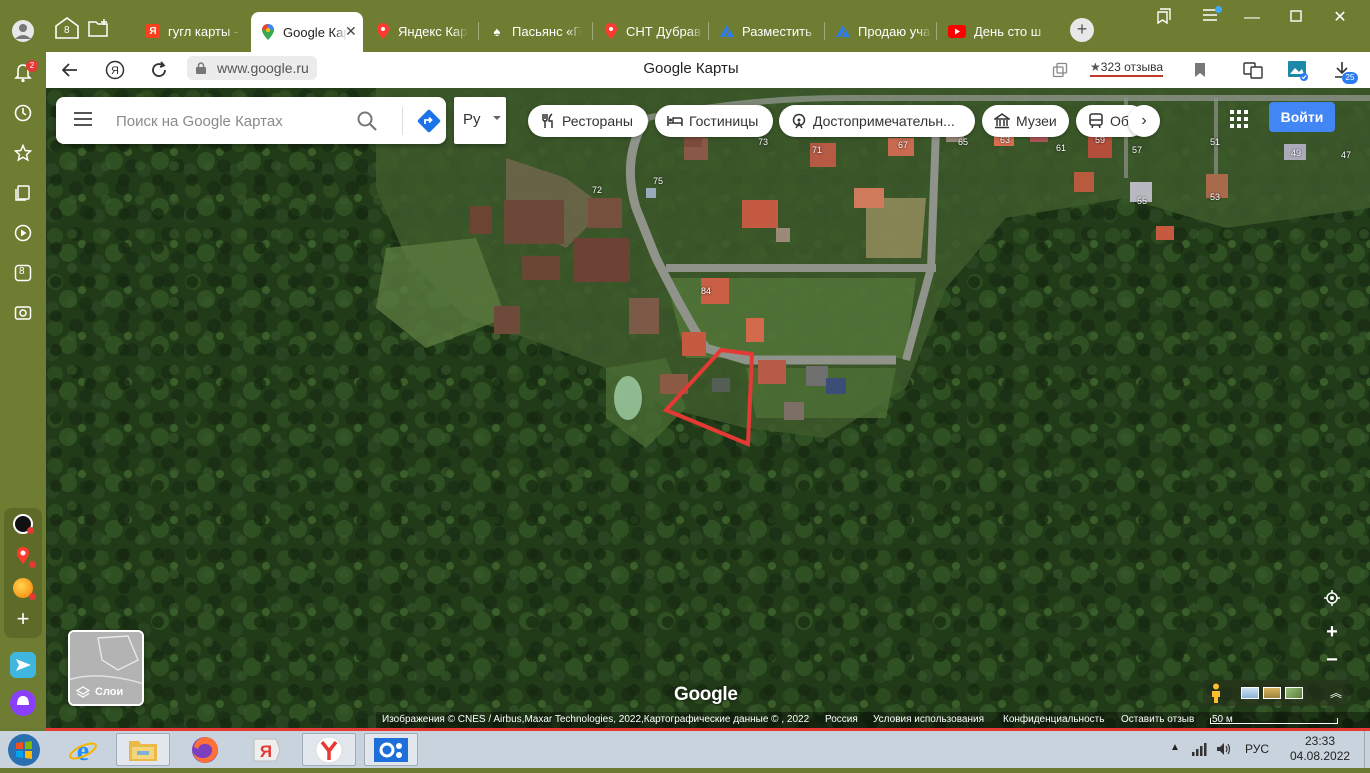 Image resolution: width=1370 pixels, height=773 pixels. Describe the element at coordinates (675, 121) in the screenshot. I see `bed-icon` at that location.